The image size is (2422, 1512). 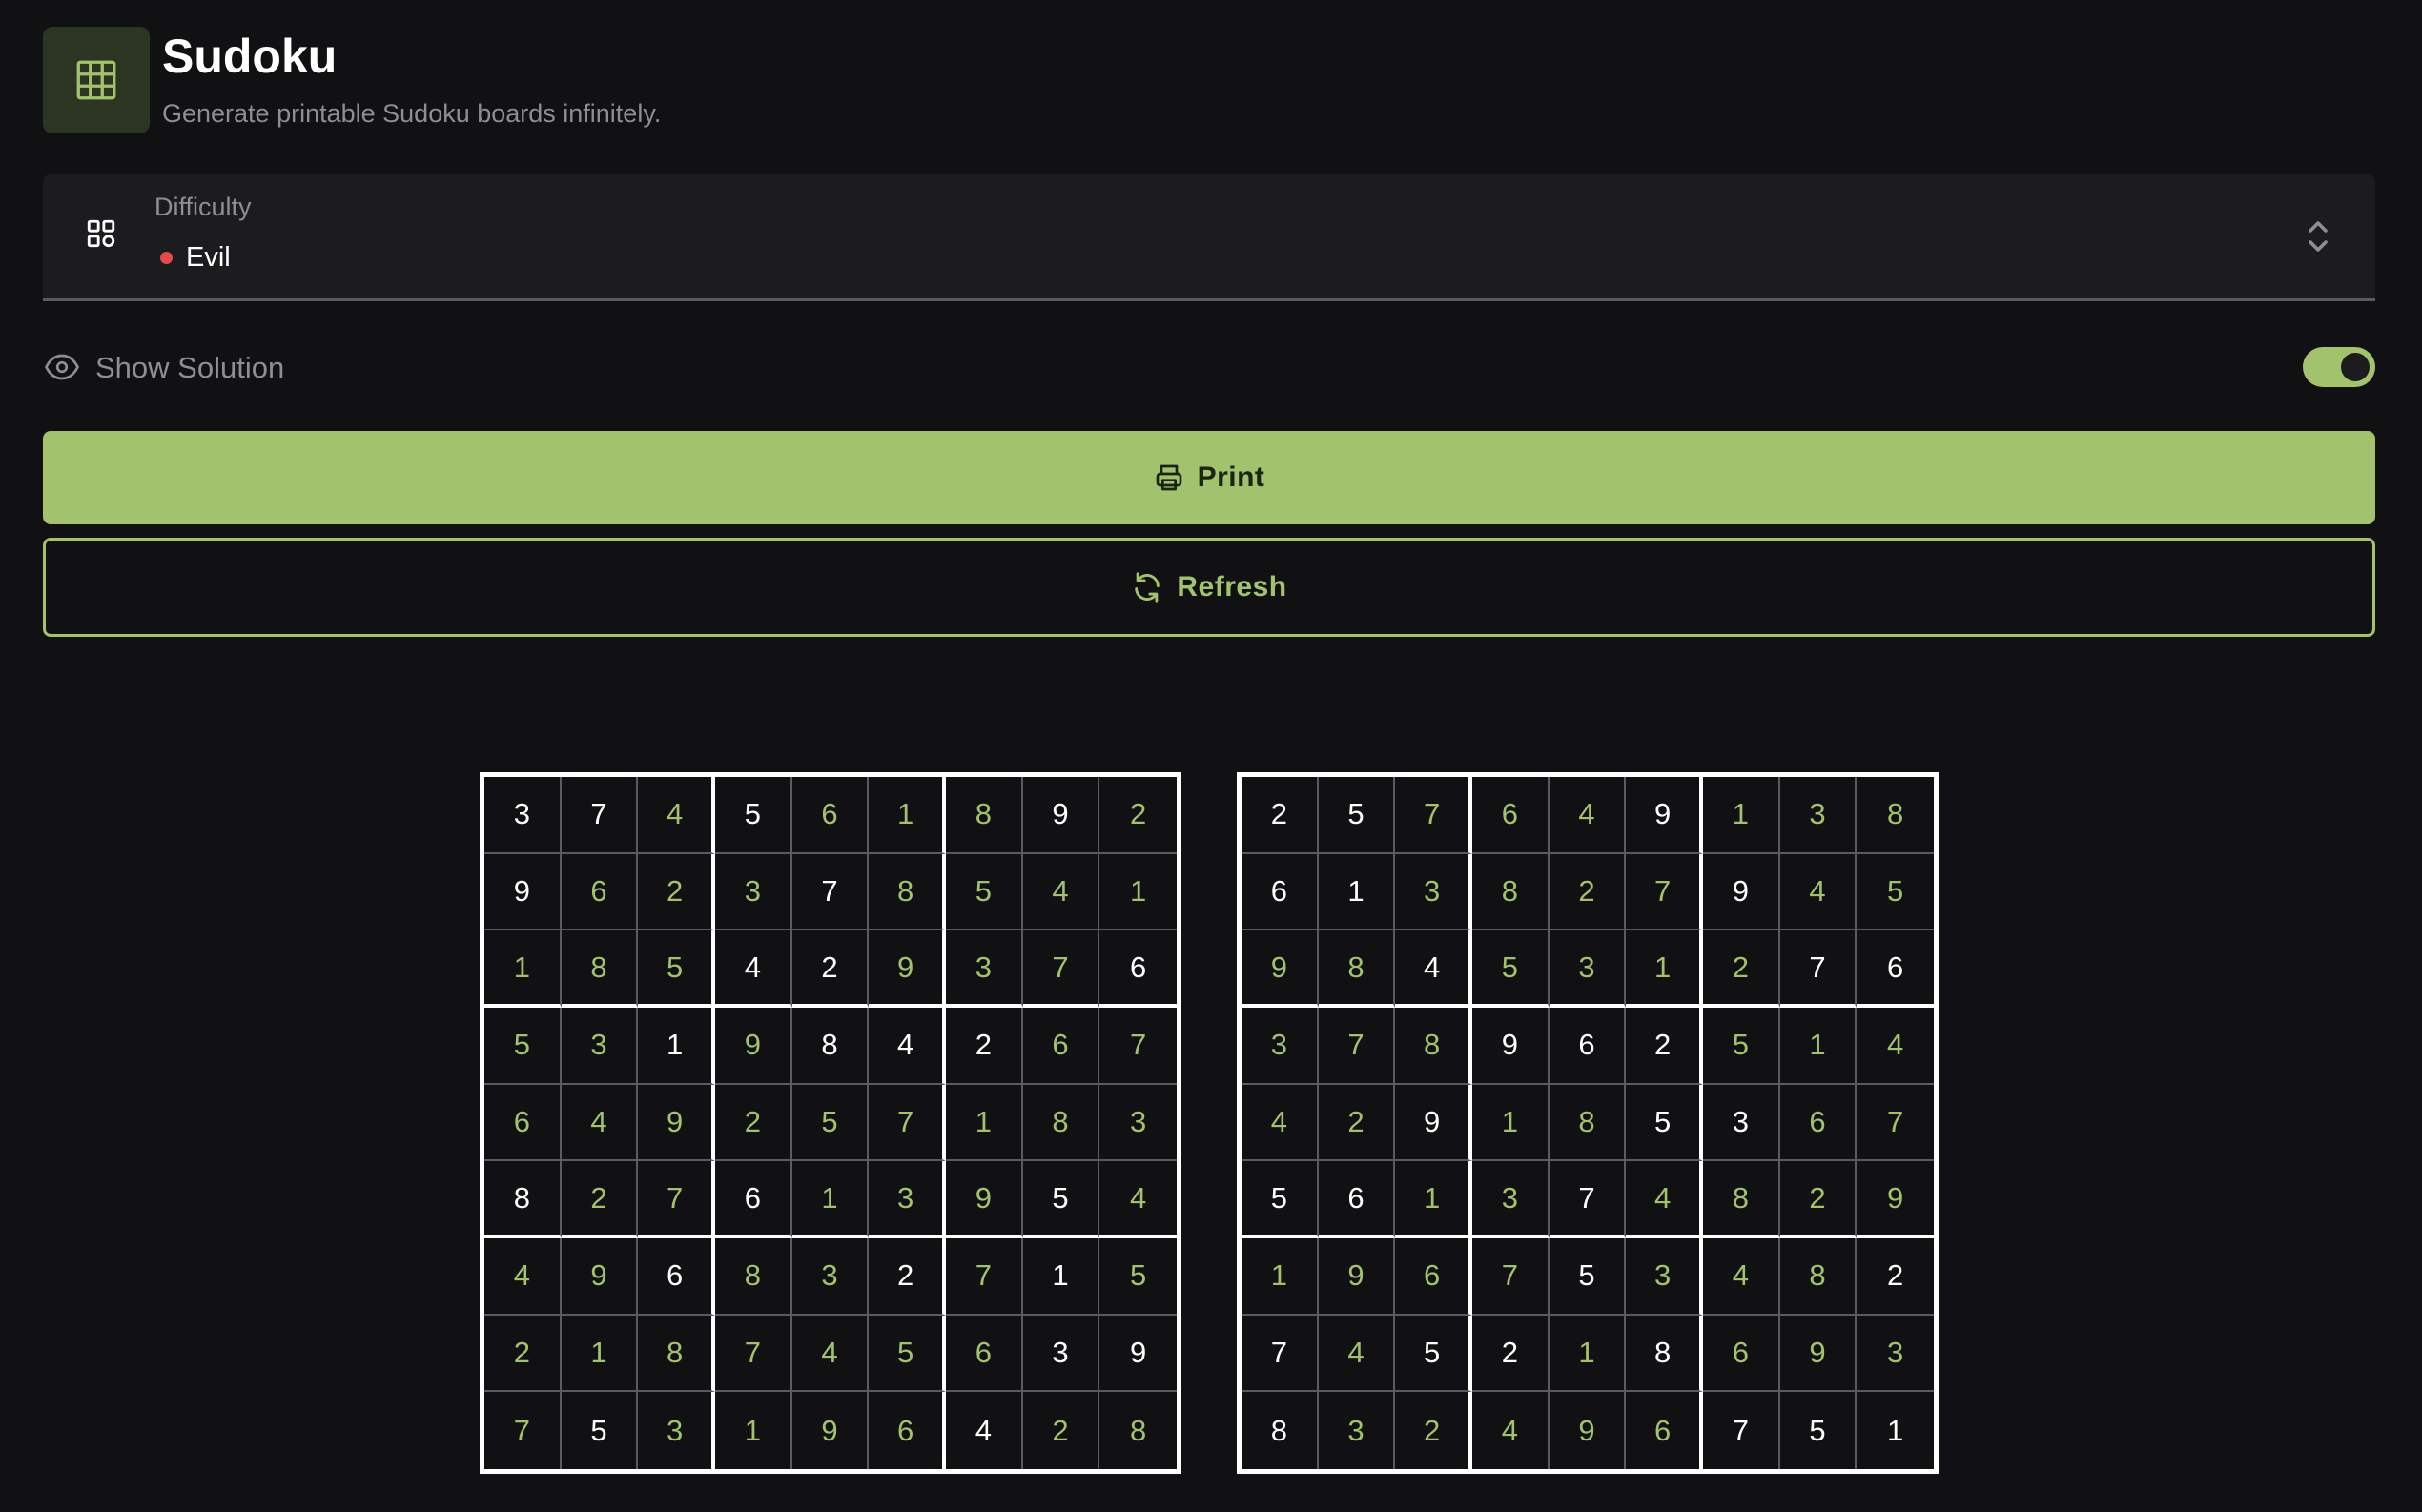 I want to click on difficulty-value: Evil, so click(x=192, y=257).